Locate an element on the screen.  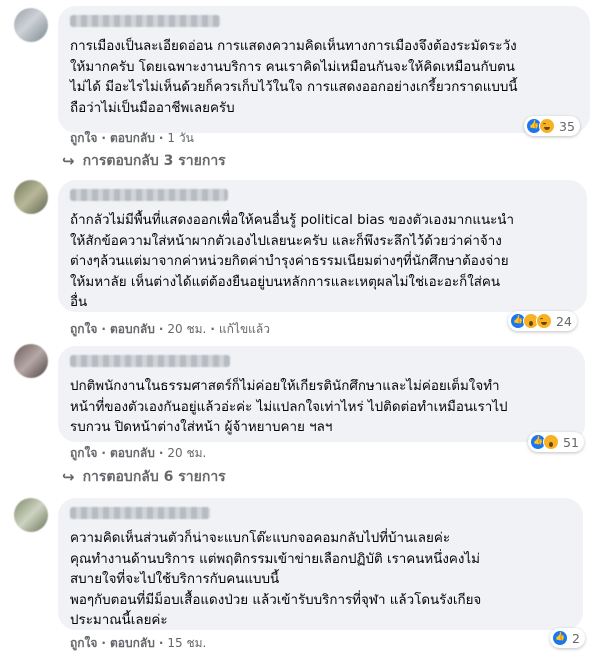
comment-actions: ถูกใจ · ตอบกลับ · 15 ชม. is located at coordinates (138, 643).